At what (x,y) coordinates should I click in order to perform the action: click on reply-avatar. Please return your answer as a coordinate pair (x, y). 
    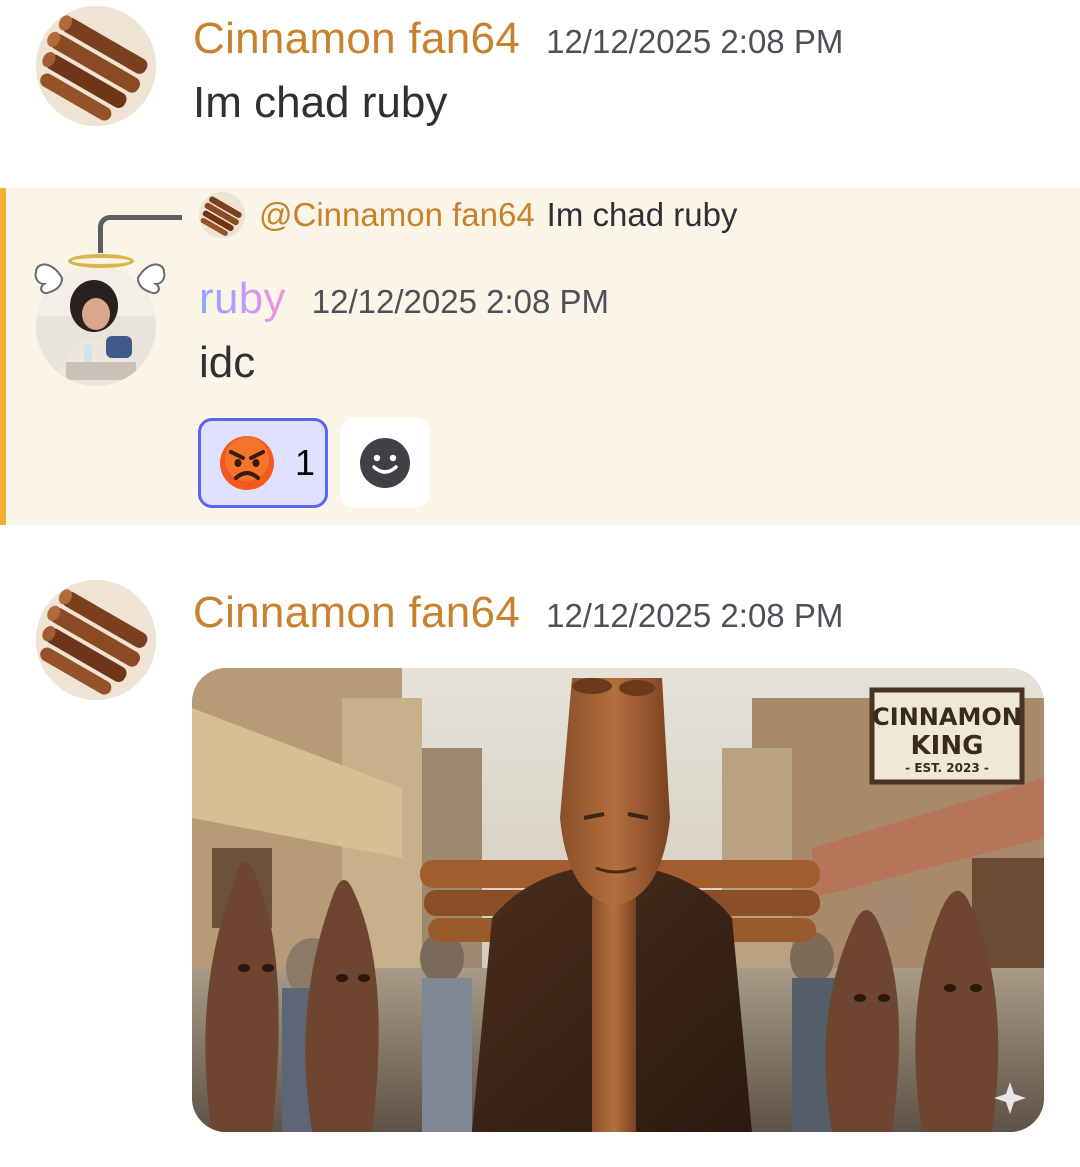
    Looking at the image, I should click on (222, 215).